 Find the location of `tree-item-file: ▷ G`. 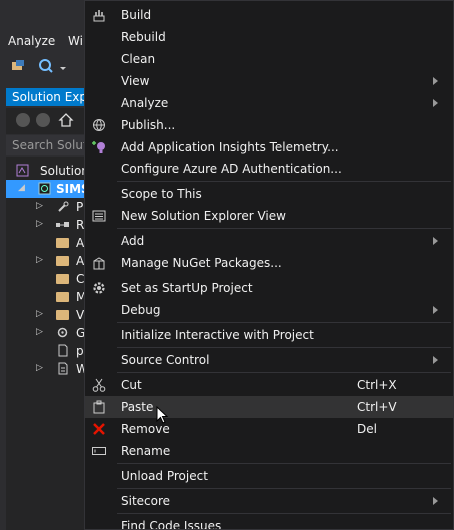

tree-item-file: ▷ G is located at coordinates (48, 333).